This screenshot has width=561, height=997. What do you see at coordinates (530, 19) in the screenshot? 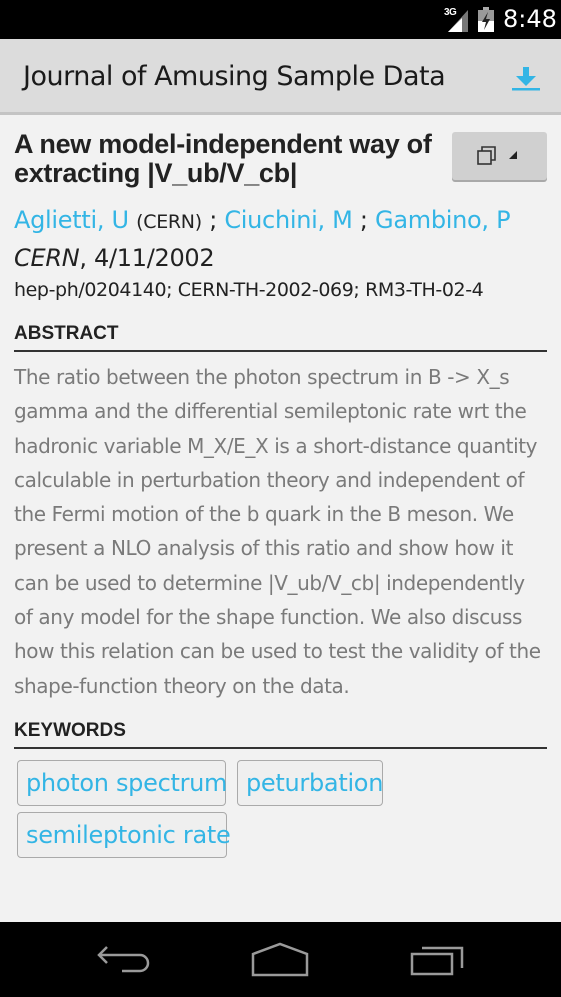
I see `clock: 8:48` at bounding box center [530, 19].